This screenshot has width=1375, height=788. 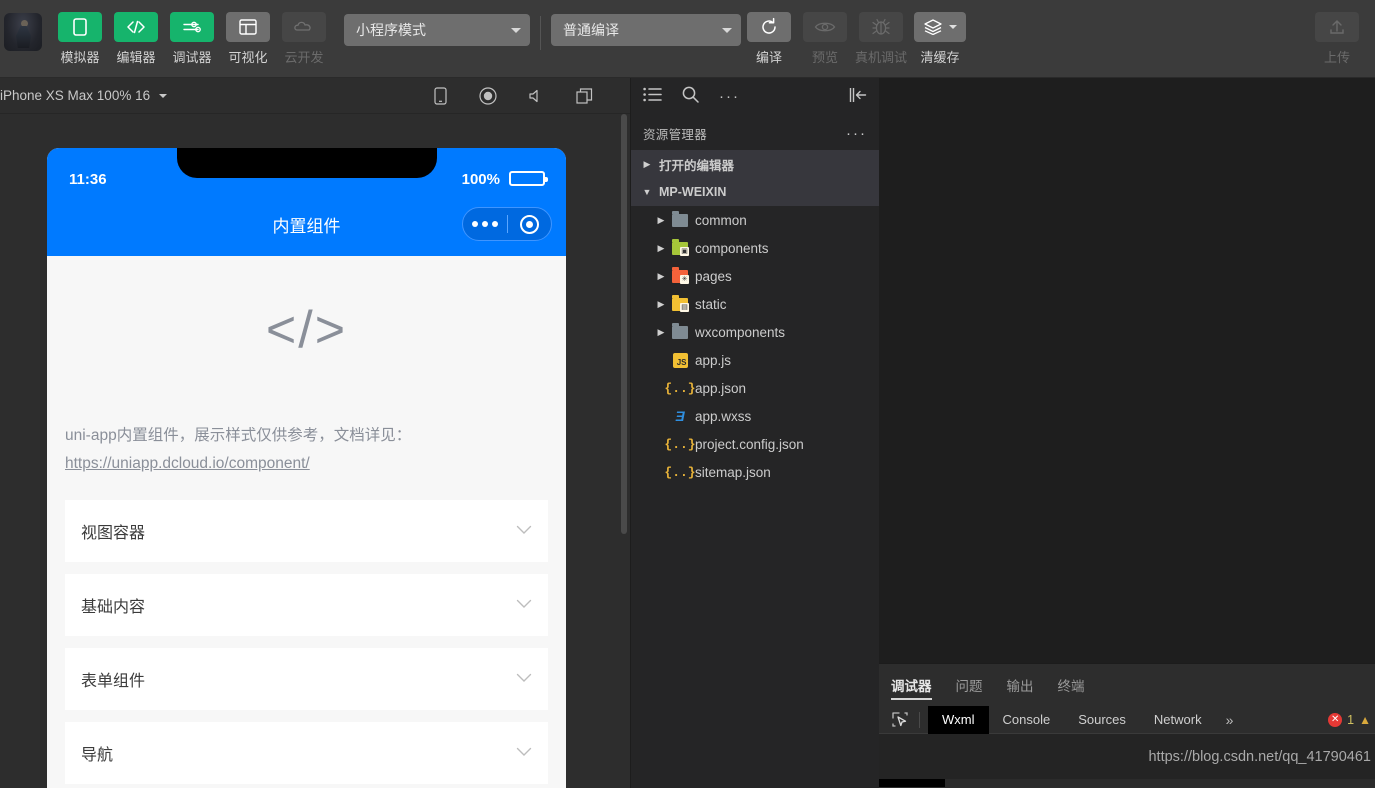 I want to click on target-icon, so click(x=530, y=224).